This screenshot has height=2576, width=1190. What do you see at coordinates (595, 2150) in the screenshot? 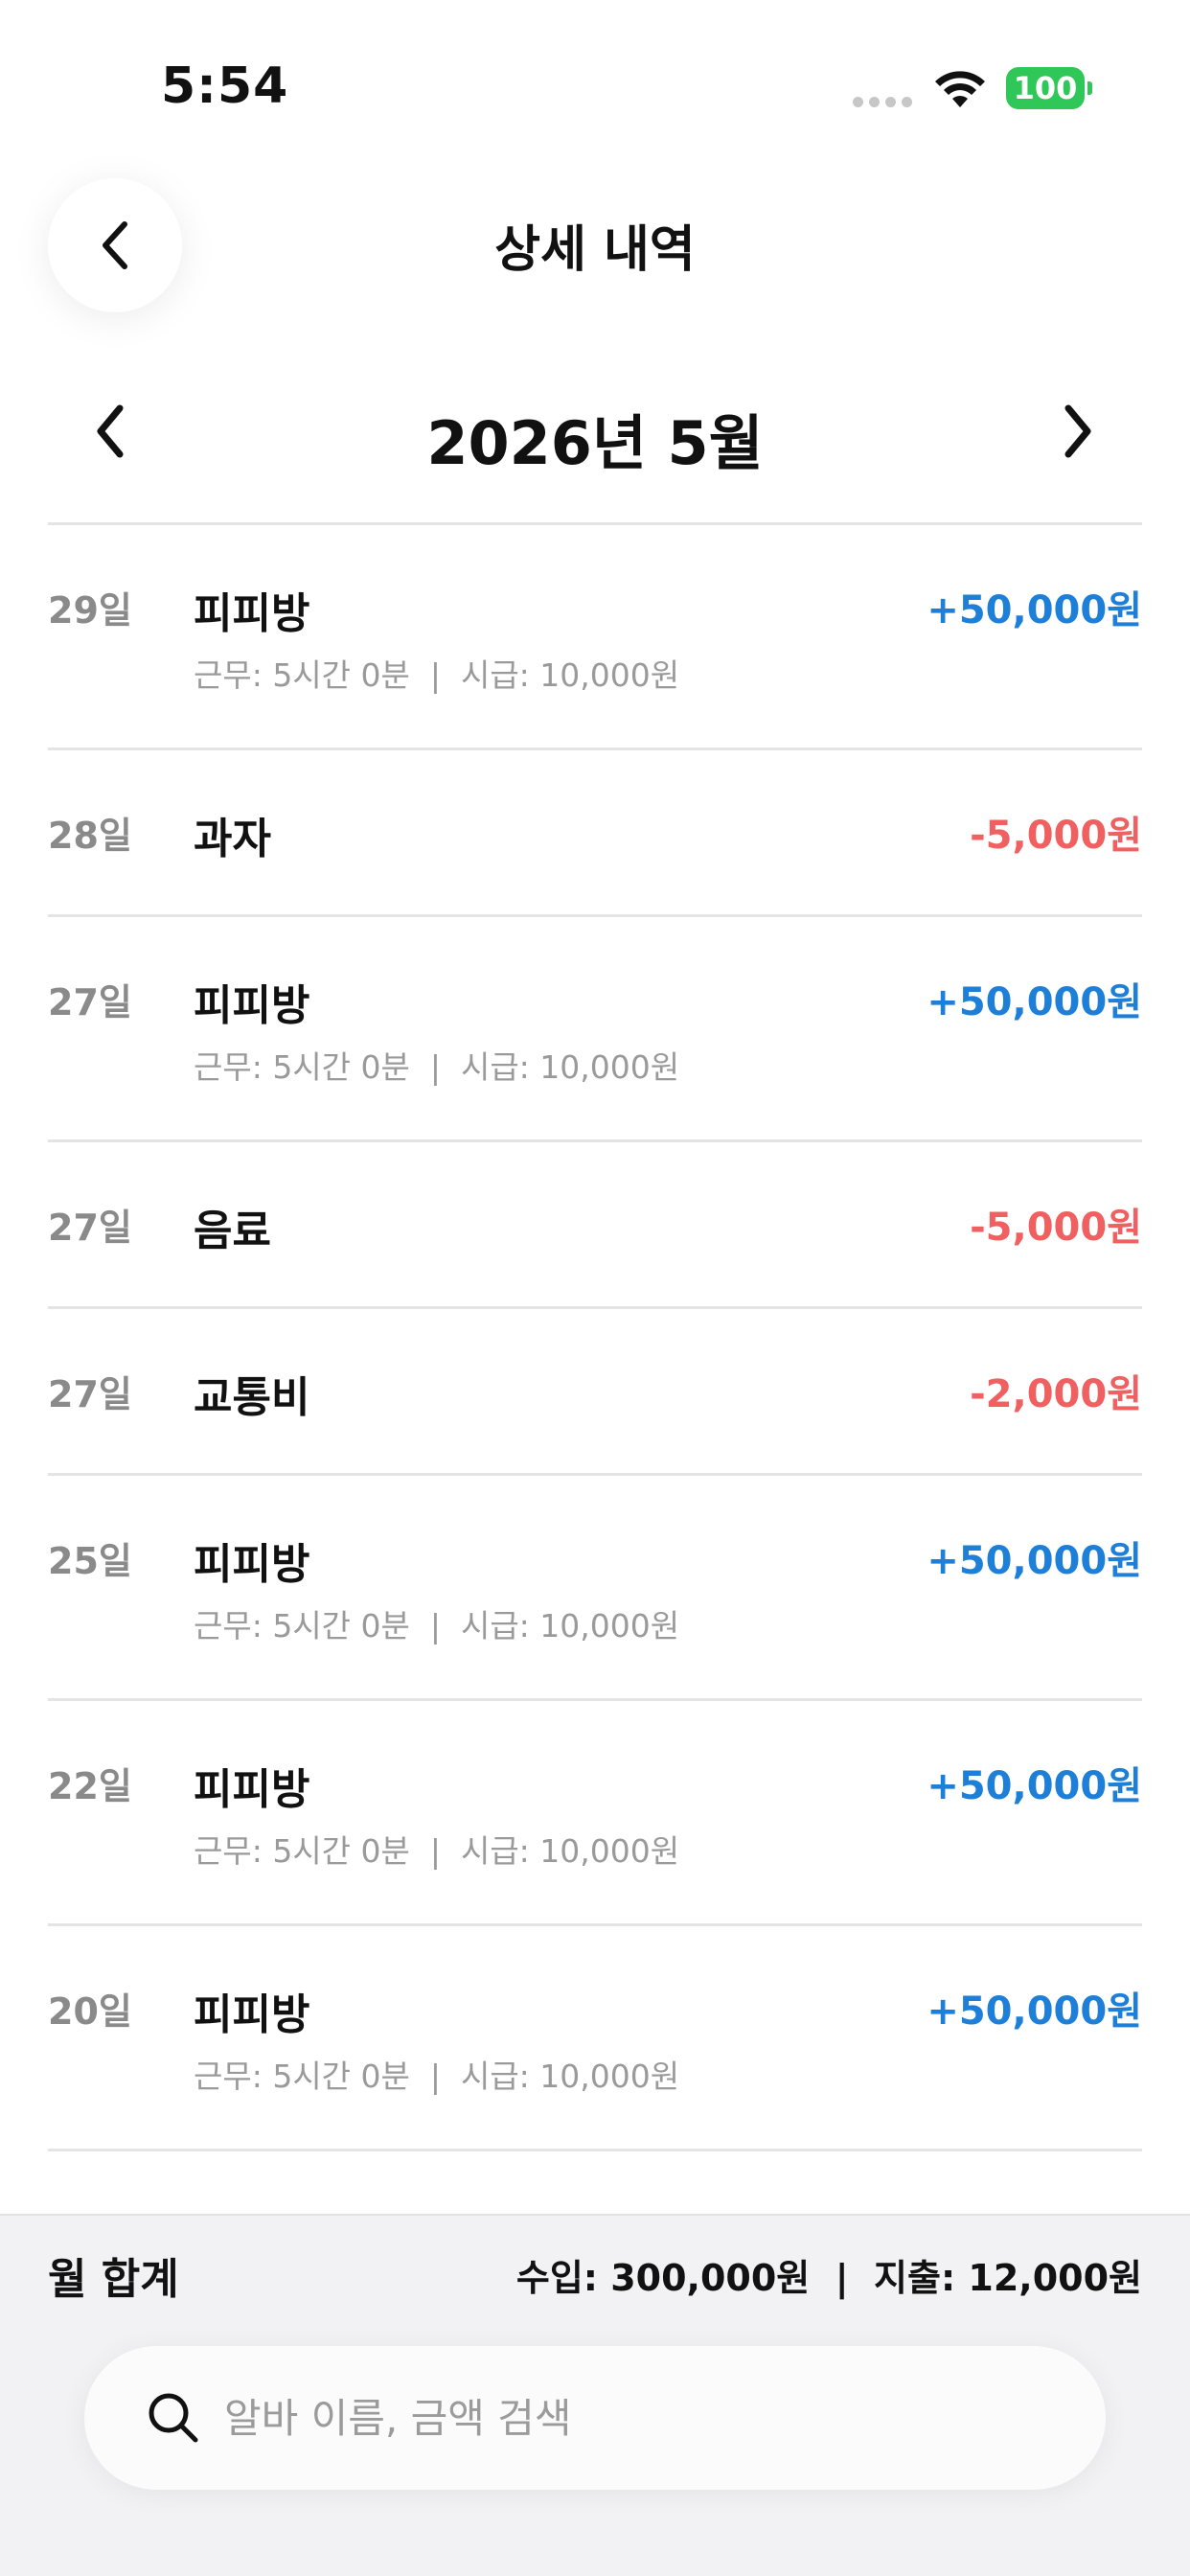
I see `divider` at bounding box center [595, 2150].